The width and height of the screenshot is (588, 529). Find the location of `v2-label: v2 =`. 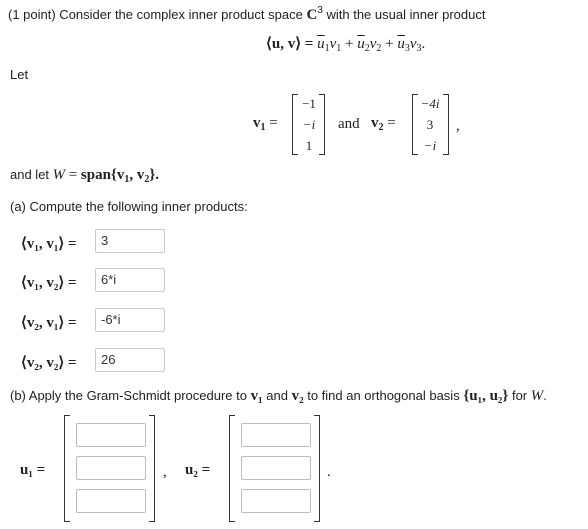

v2-label: v2 = is located at coordinates (383, 124).